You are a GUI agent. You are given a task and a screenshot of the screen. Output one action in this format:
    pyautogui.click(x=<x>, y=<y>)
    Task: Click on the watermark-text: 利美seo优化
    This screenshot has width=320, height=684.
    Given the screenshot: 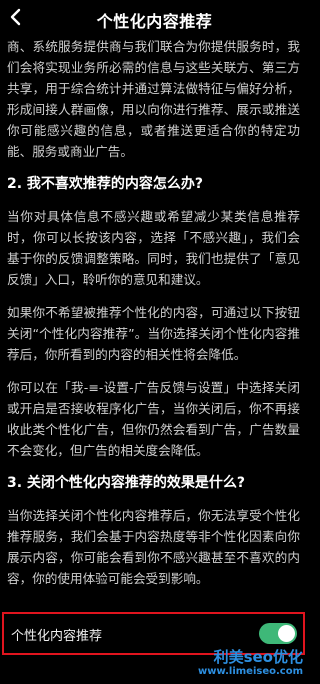 What is the action you would take?
    pyautogui.click(x=258, y=657)
    